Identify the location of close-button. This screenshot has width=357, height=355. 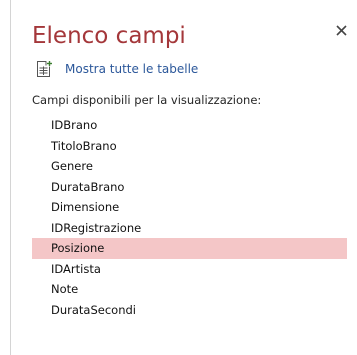
(342, 31).